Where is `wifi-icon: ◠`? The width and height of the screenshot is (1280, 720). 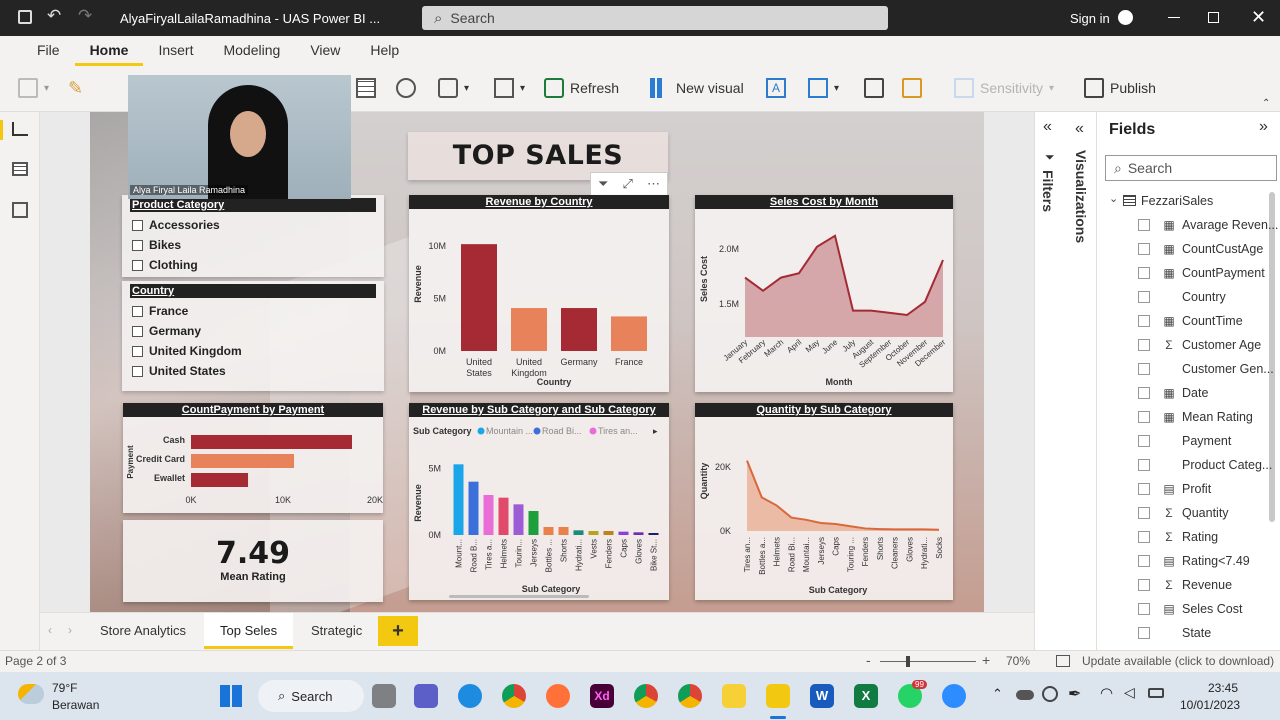 wifi-icon: ◠ is located at coordinates (1106, 693).